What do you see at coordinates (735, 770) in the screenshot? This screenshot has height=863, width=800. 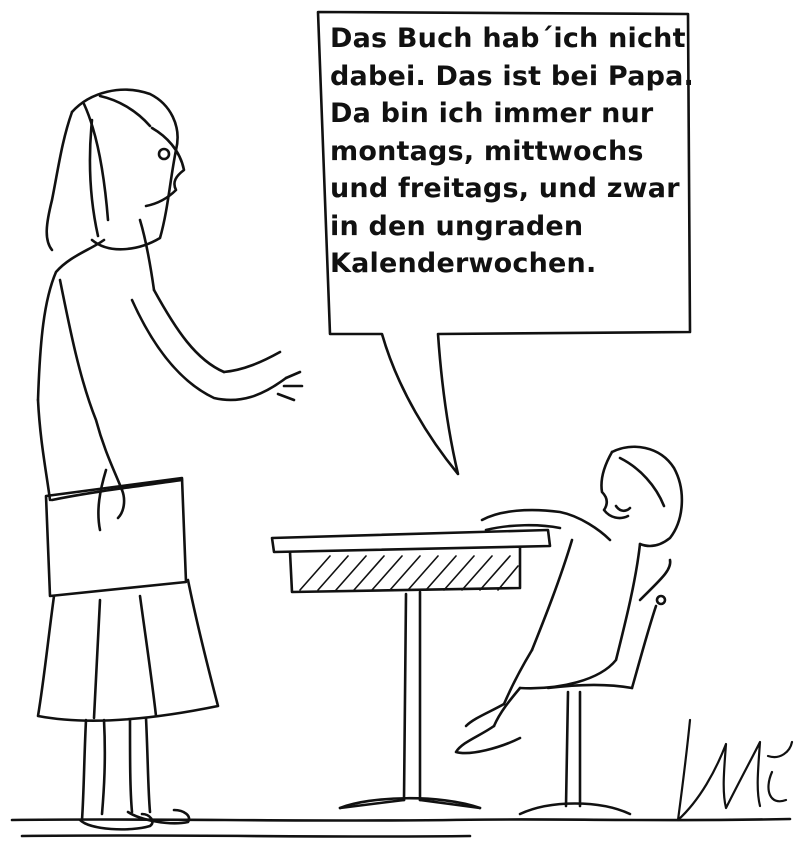 I see `artist-signature` at bounding box center [735, 770].